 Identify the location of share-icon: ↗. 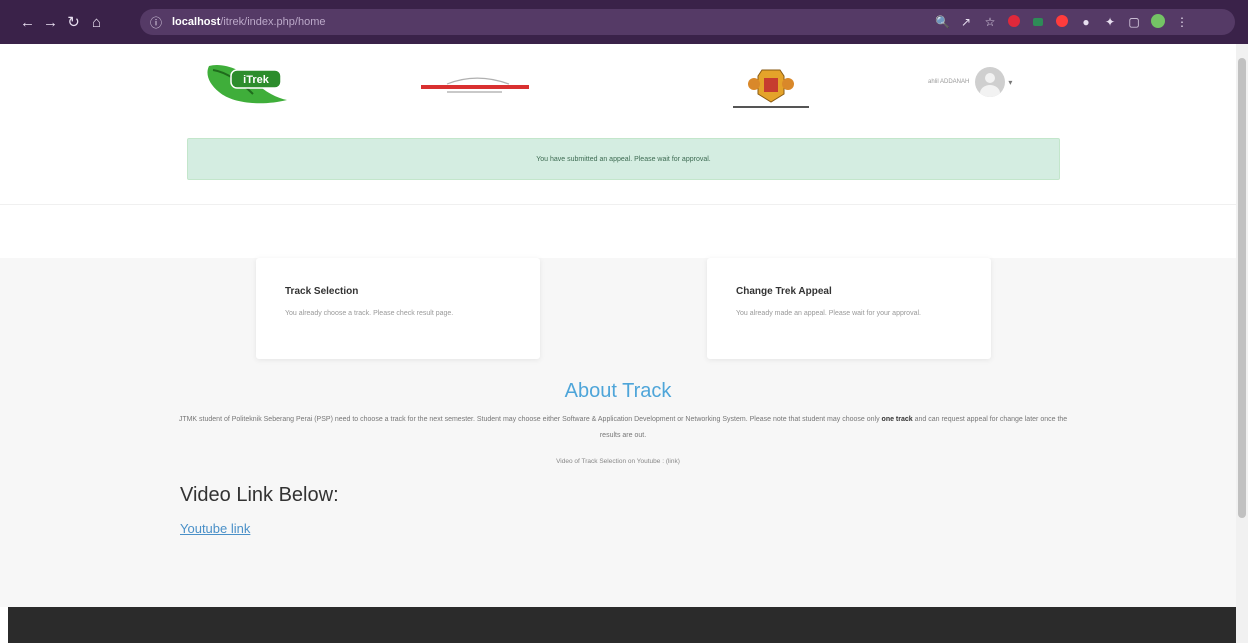
(966, 22).